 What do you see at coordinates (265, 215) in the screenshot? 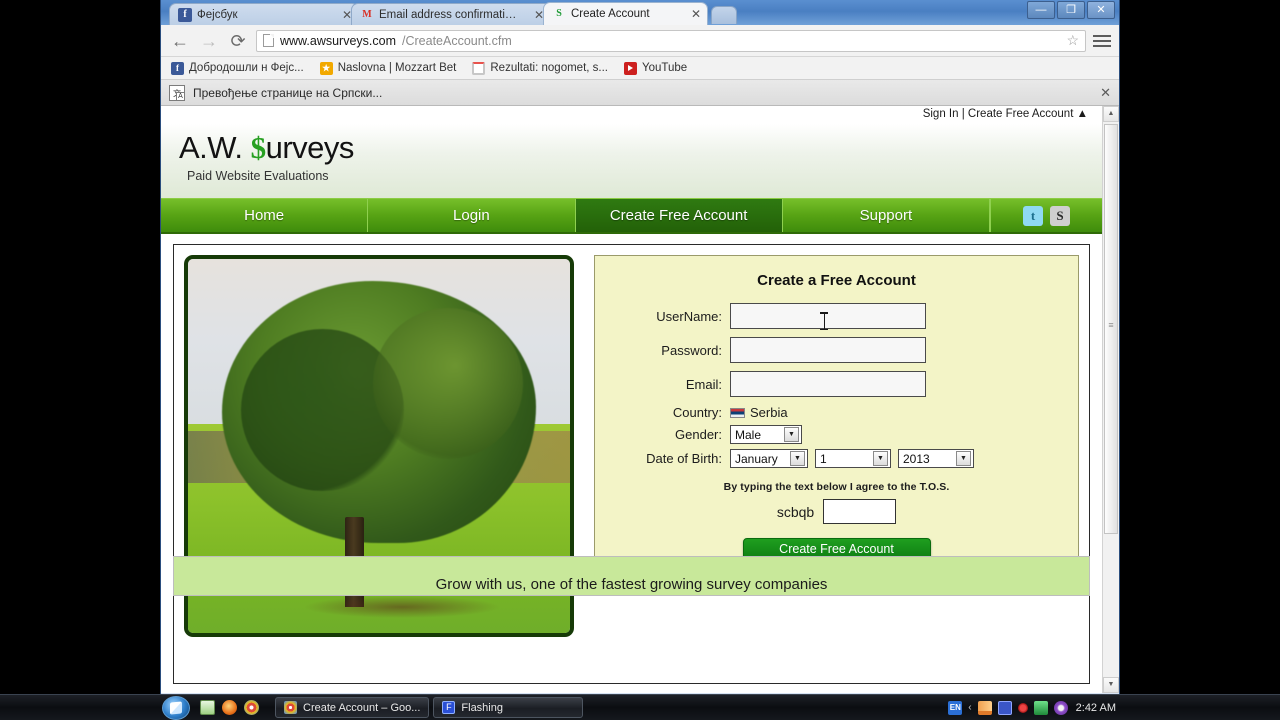
I see `nav-item-home: Home` at bounding box center [265, 215].